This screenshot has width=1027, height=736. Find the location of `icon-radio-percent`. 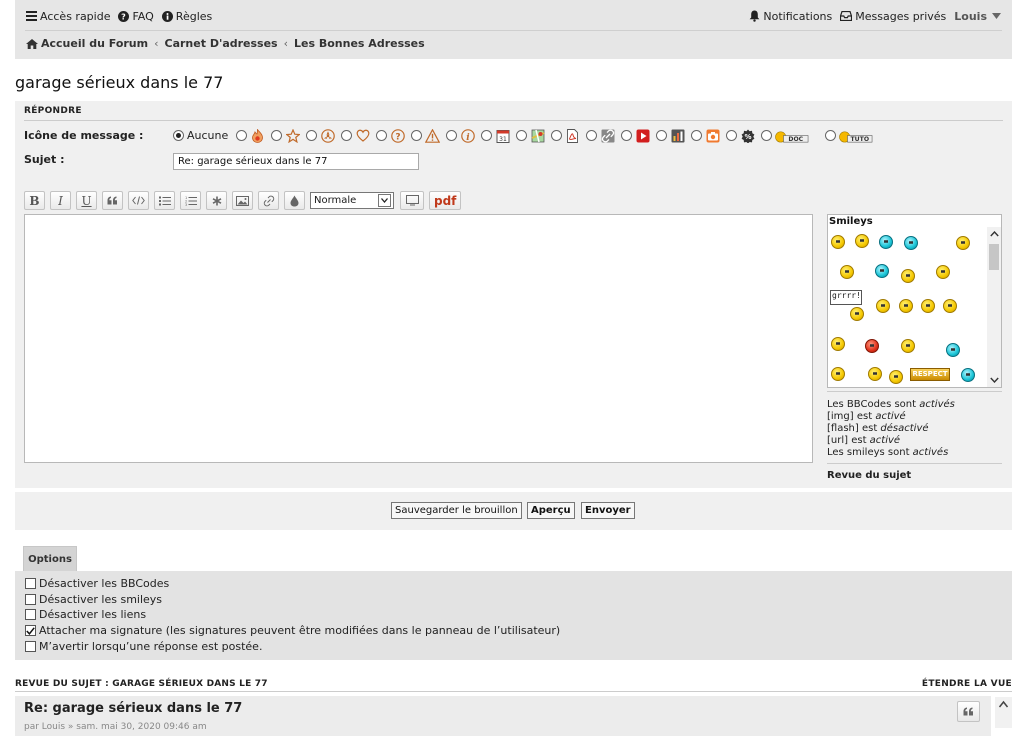

icon-radio-percent is located at coordinates (732, 135).